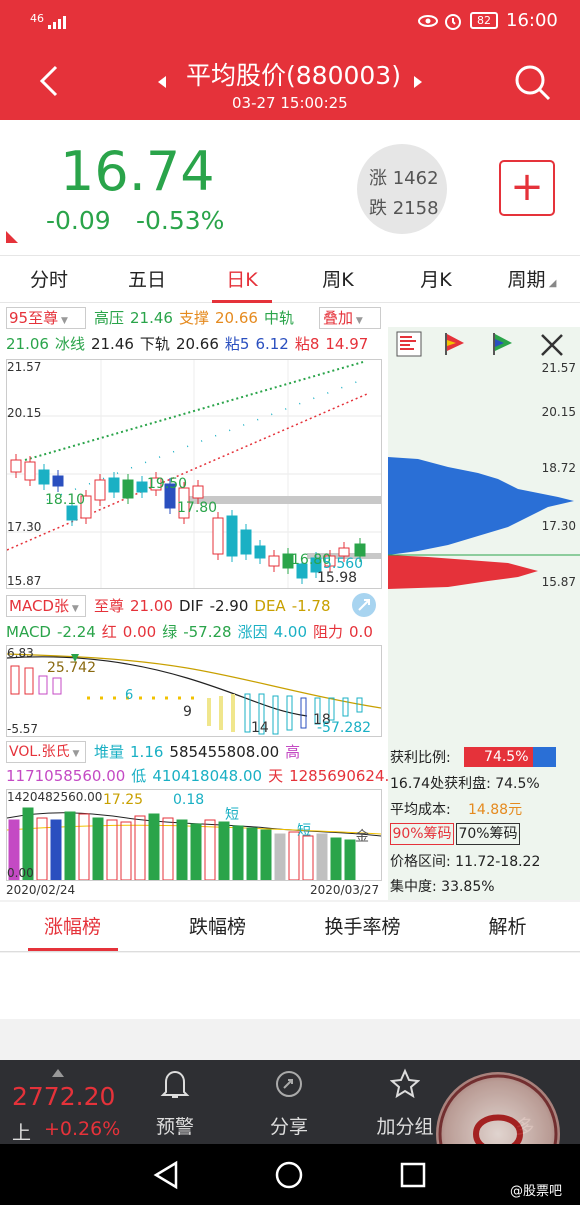 The width and height of the screenshot is (580, 1205). Describe the element at coordinates (12, 235) in the screenshot. I see `corner-marker-icon` at that location.